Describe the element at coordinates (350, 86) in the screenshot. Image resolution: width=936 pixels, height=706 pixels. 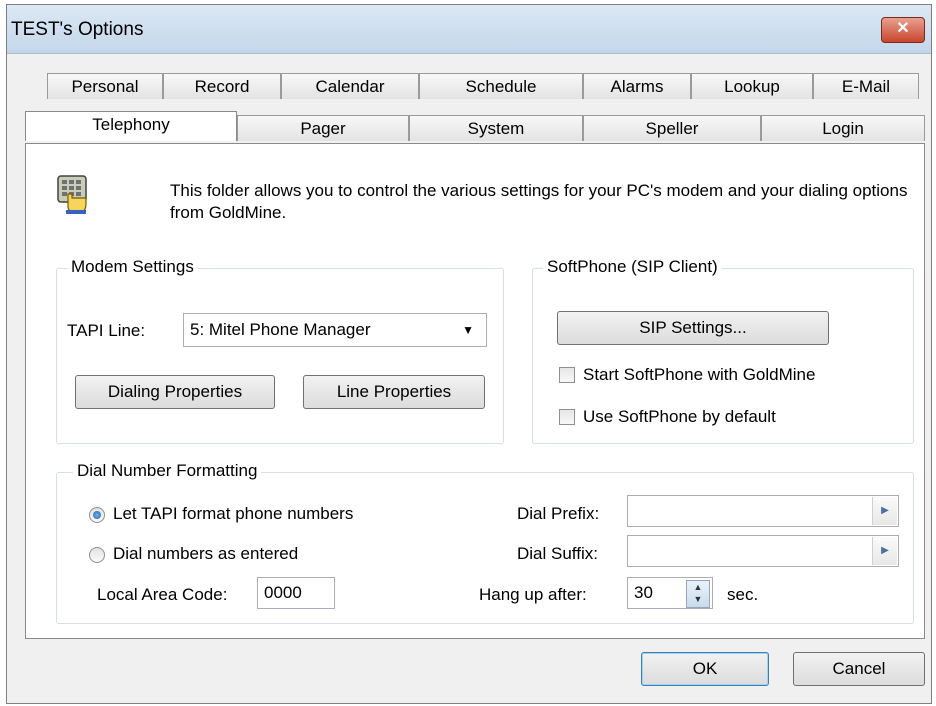
I see `tab-calendar: Calendar` at that location.